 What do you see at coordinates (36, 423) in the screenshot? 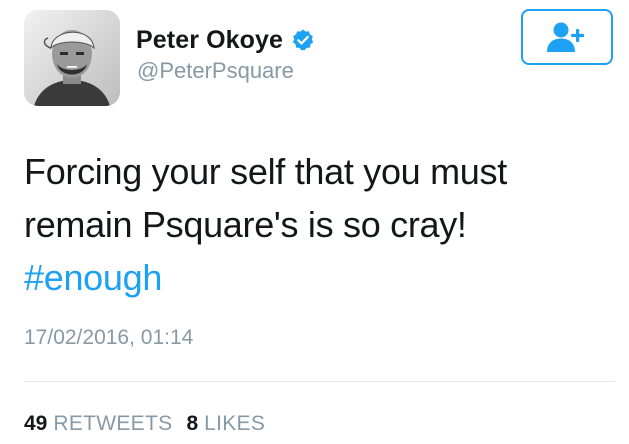
I see `retweets-count: 49` at bounding box center [36, 423].